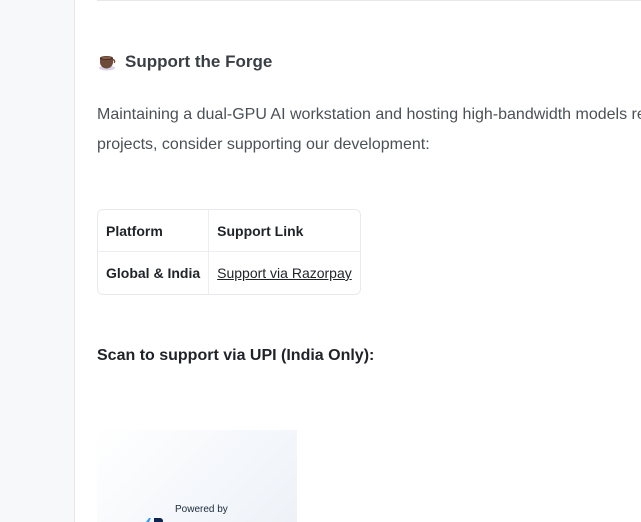 This screenshot has width=641, height=522. I want to click on upi-qr-card: Powered by, so click(197, 476).